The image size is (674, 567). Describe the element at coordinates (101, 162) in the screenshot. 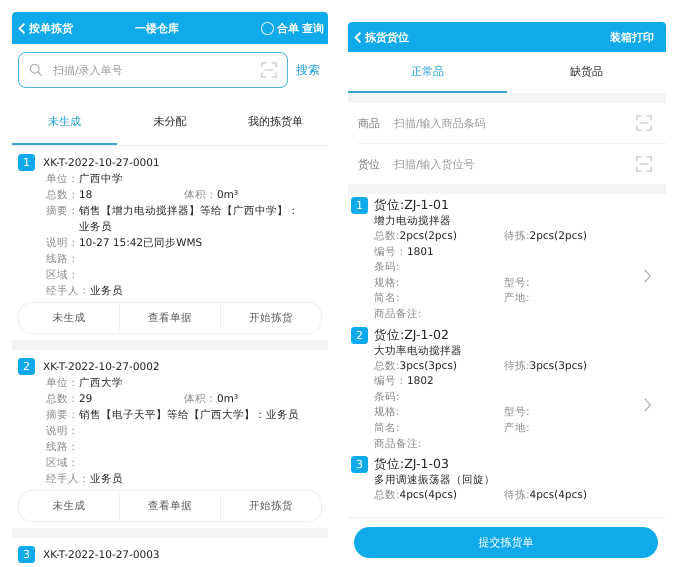

I see `order-number: XK-T-2022-10-27-0001` at that location.